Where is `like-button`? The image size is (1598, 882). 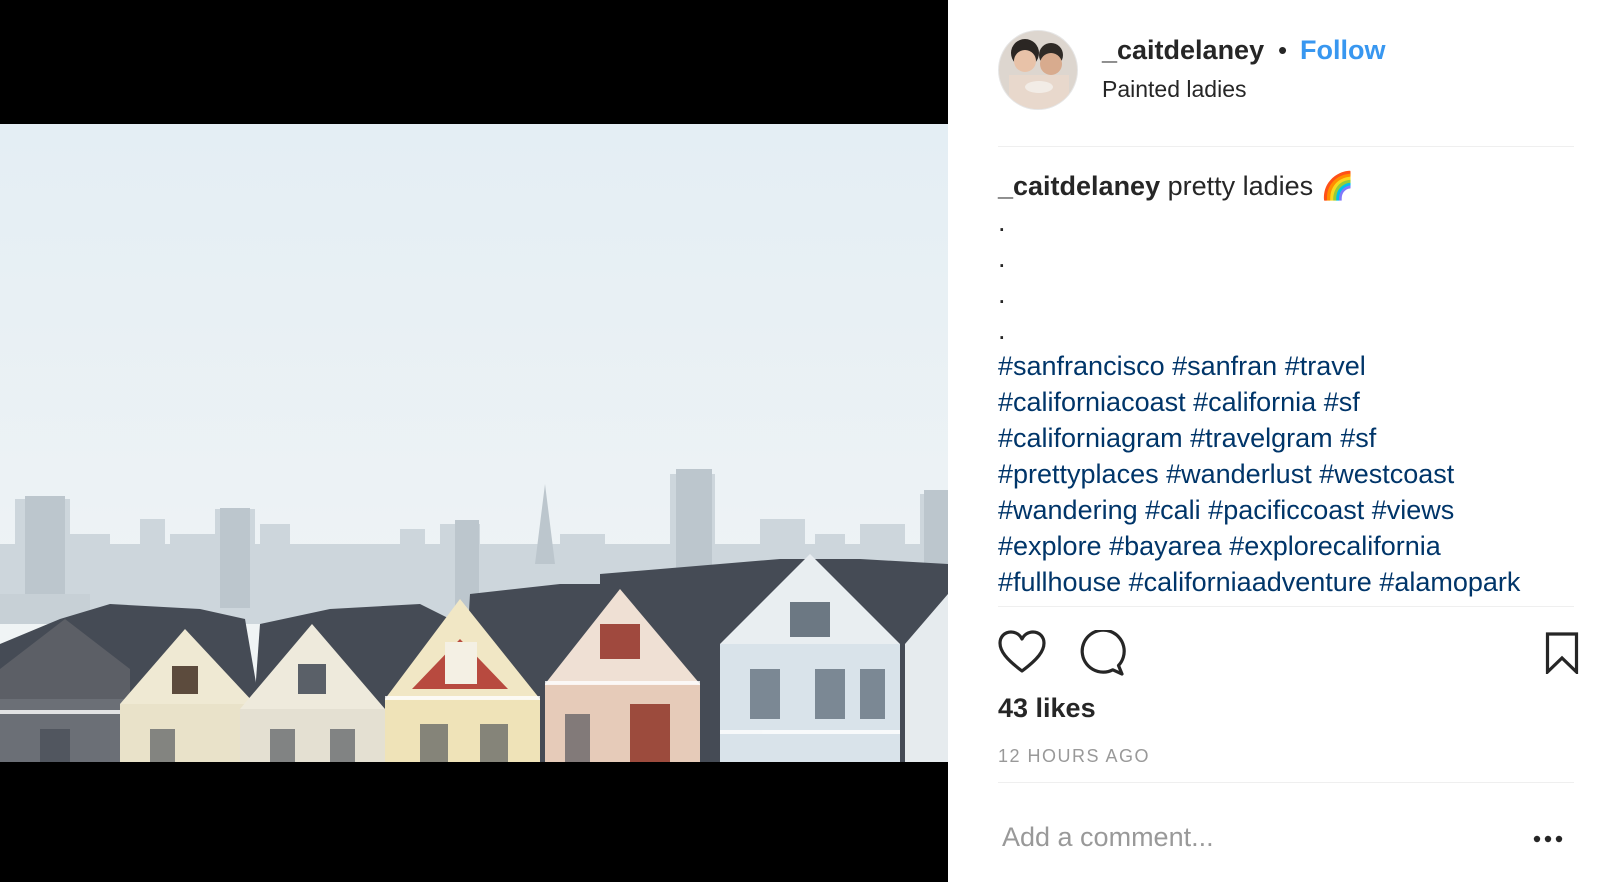 like-button is located at coordinates (1022, 654).